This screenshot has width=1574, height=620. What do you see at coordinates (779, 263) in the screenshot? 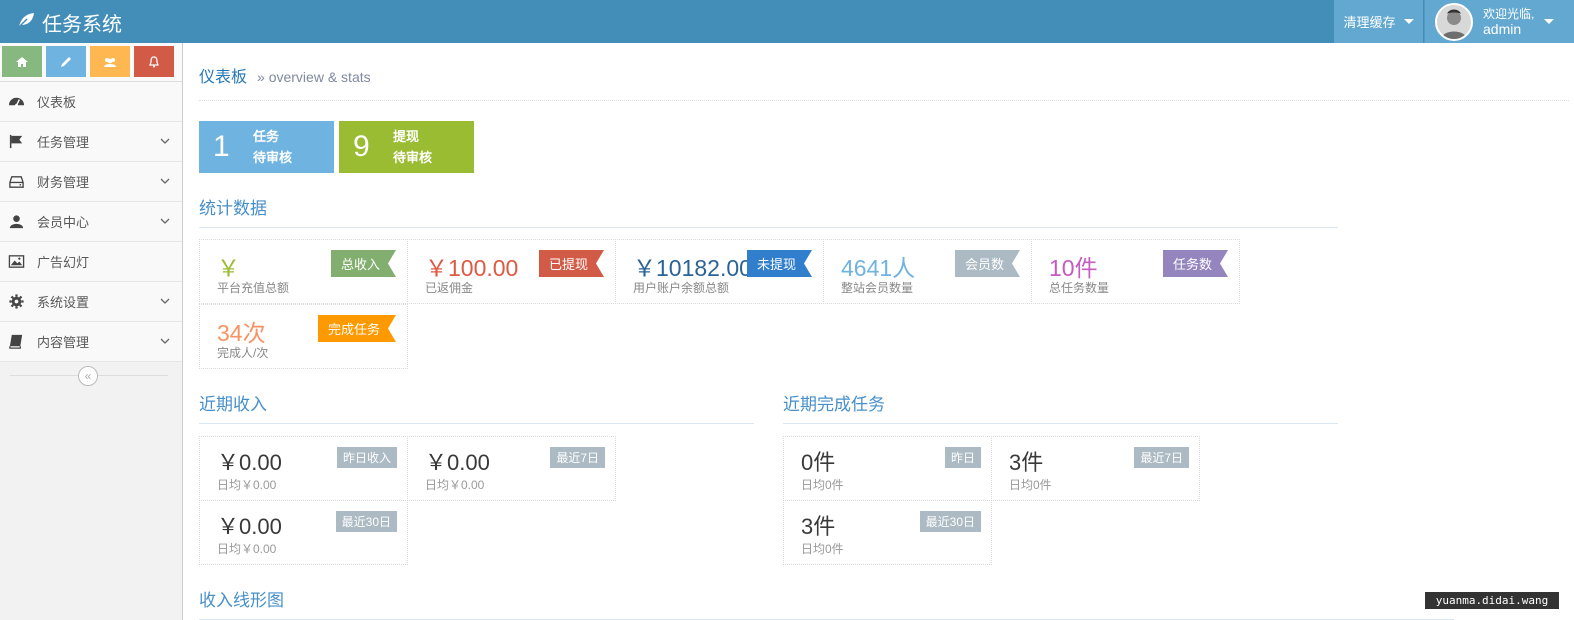
I see `stat-badge: 未提现` at bounding box center [779, 263].